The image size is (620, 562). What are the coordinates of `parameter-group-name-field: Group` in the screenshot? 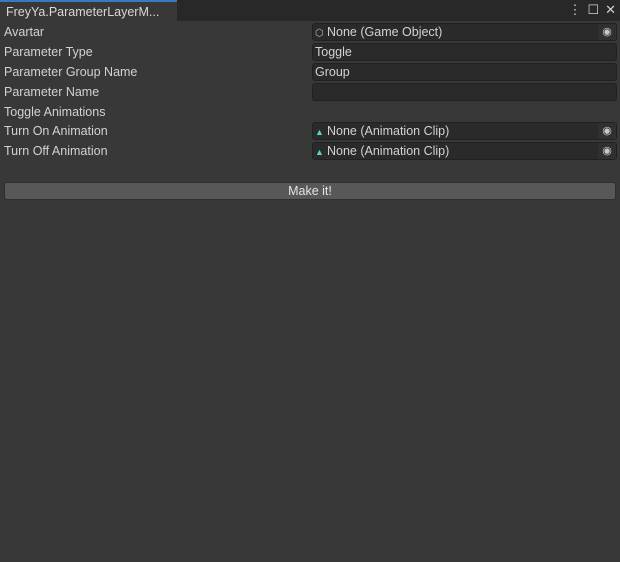 It's located at (464, 72).